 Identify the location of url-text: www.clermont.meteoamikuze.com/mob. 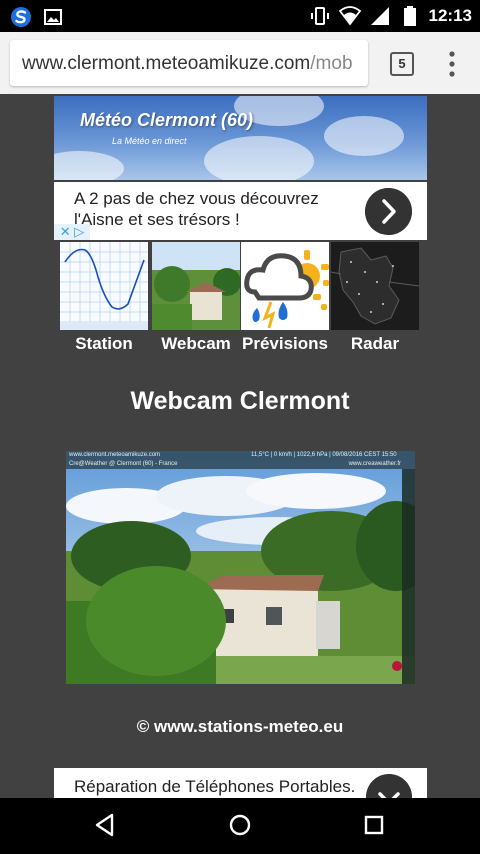
(187, 64).